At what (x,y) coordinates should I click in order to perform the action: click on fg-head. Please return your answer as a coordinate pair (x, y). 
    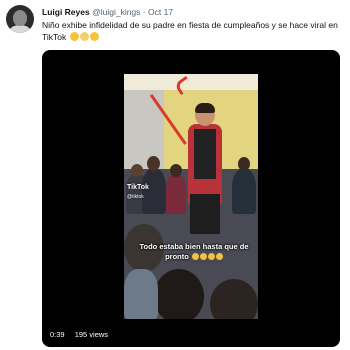
    Looking at the image, I should click on (179, 294).